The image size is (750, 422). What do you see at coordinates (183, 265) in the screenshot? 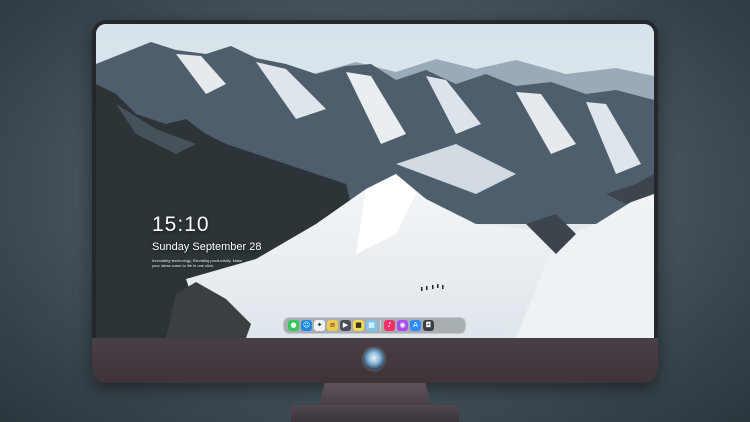
I see `tagline-line-2: your ideas come to life in one click.` at bounding box center [183, 265].